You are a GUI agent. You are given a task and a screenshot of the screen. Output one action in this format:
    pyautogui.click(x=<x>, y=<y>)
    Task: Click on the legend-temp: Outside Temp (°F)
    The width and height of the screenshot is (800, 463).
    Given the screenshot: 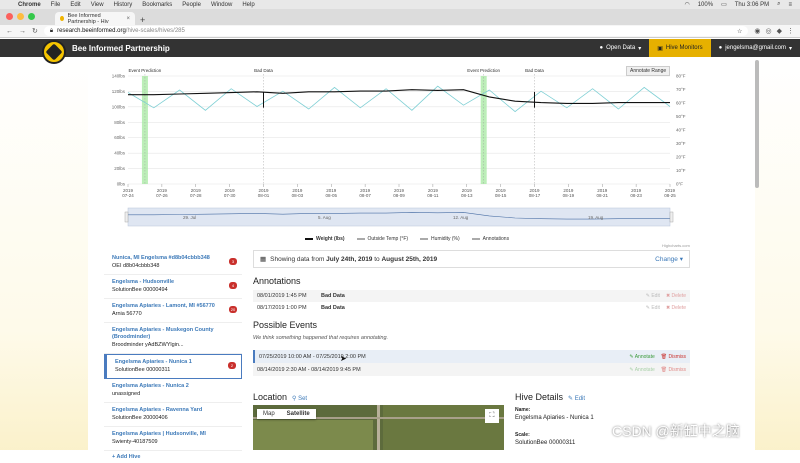 What is the action you would take?
    pyautogui.click(x=382, y=239)
    